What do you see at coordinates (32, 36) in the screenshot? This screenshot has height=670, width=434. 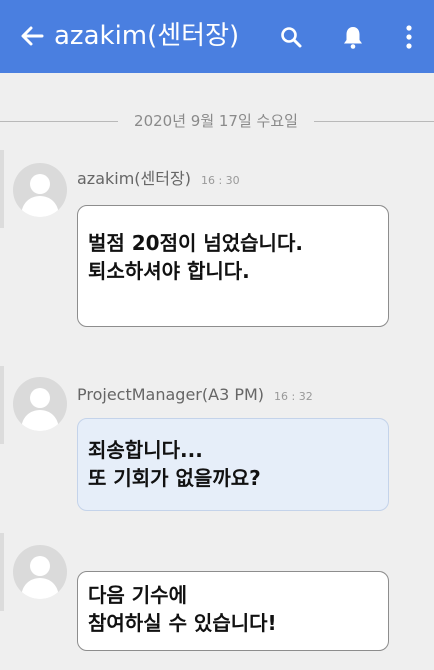 I see `back-arrow-icon` at bounding box center [32, 36].